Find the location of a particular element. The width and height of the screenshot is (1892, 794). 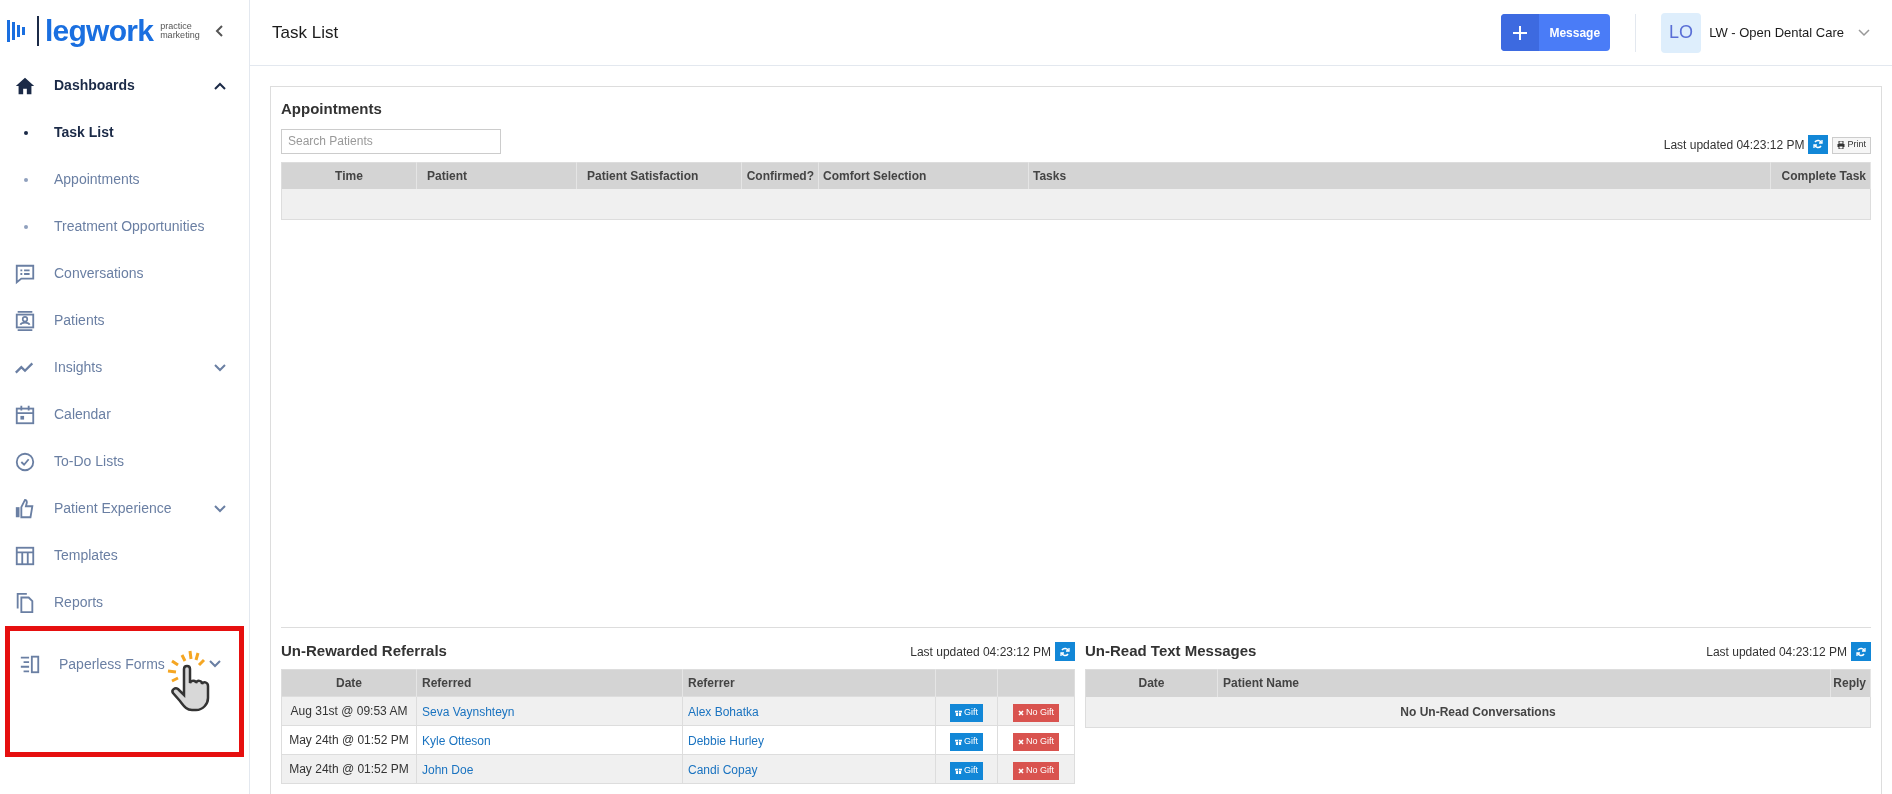

chevron-left-icon is located at coordinates (219, 31).